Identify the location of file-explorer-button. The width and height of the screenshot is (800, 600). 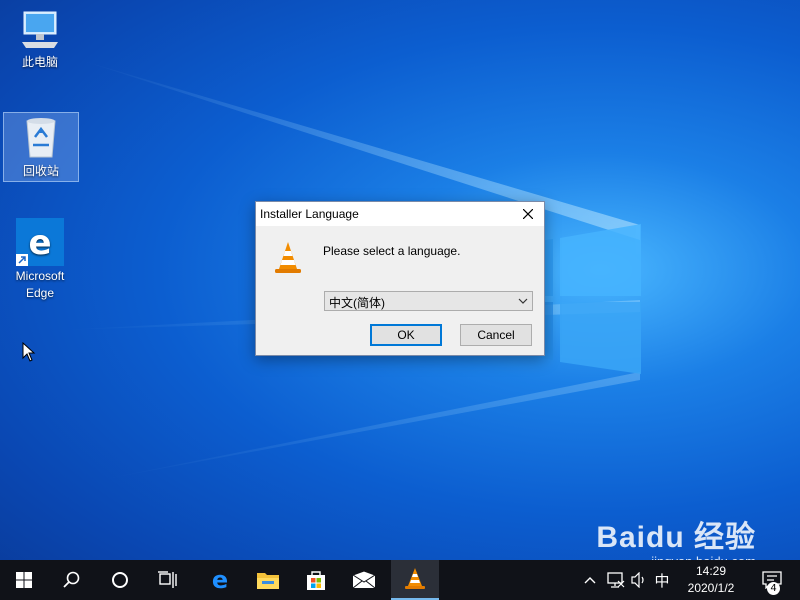
(268, 580).